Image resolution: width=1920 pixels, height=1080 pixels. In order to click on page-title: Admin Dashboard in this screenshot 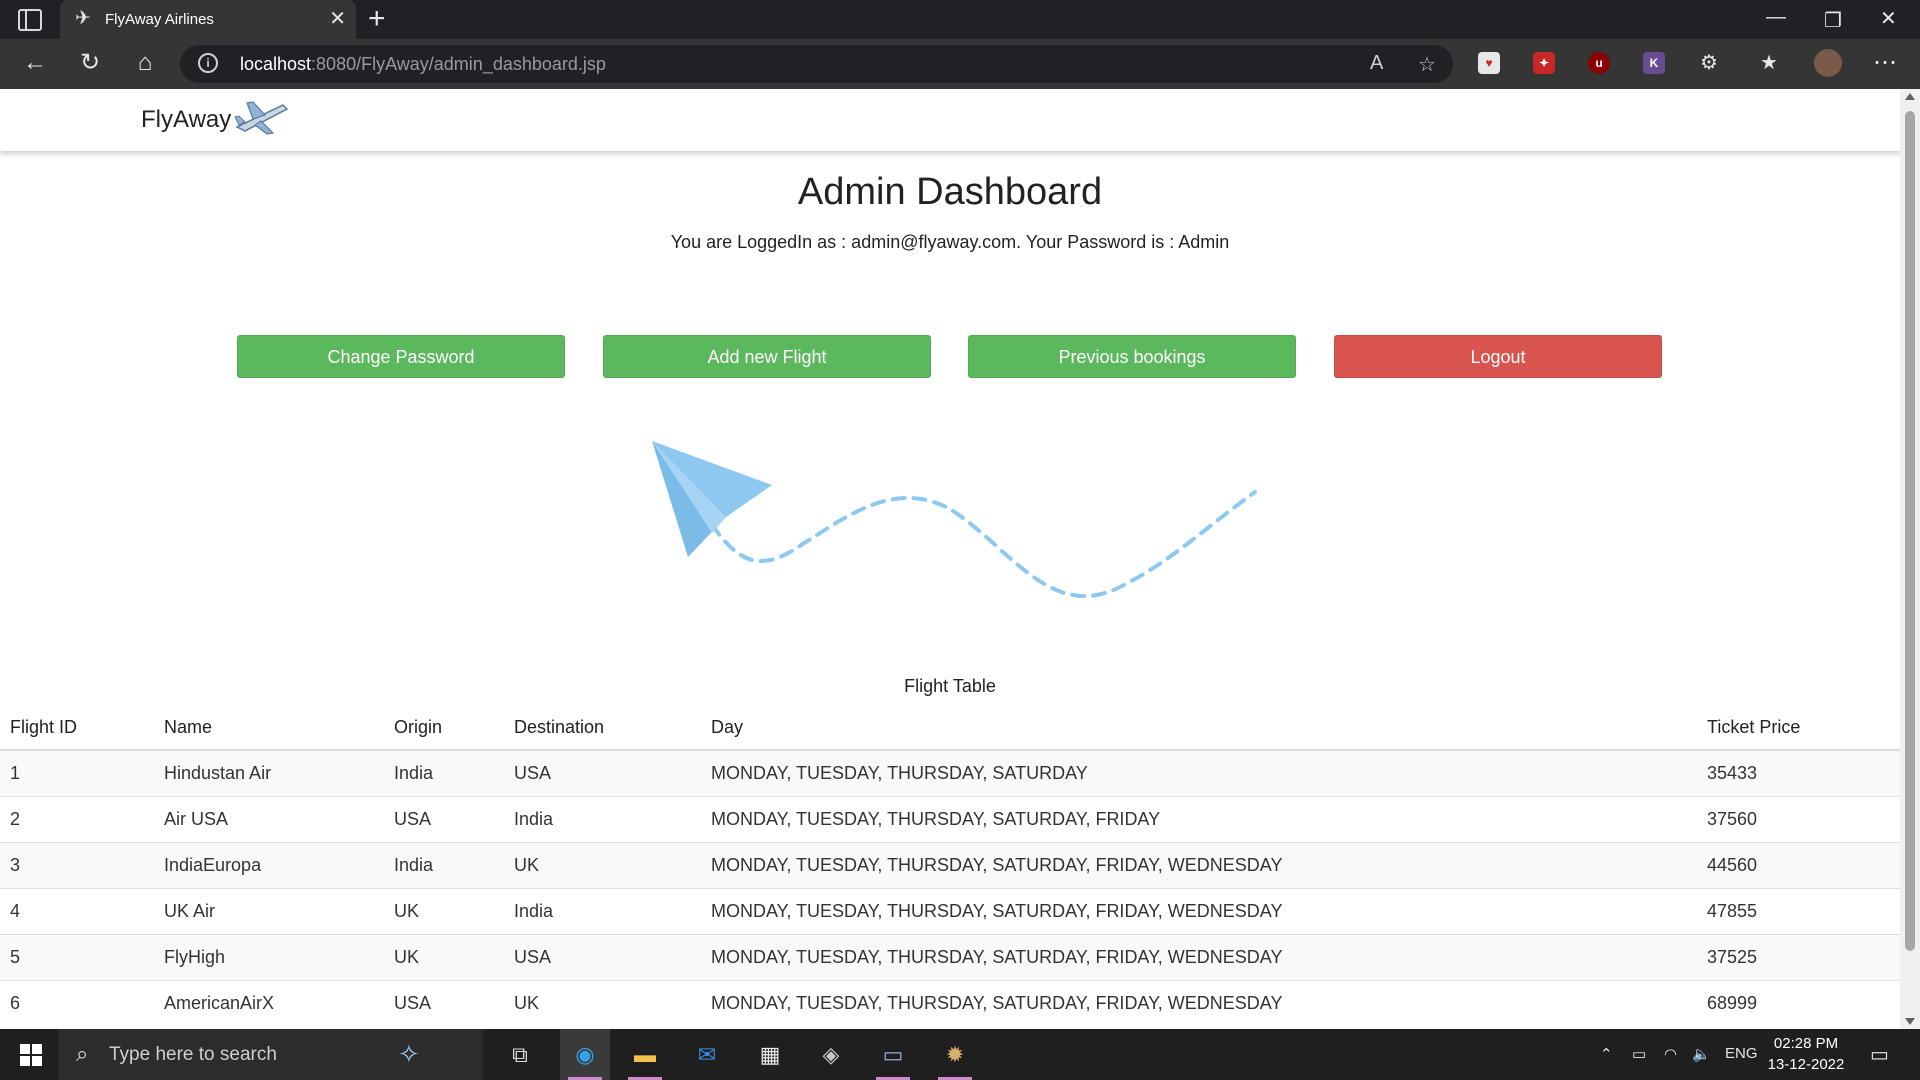, I will do `click(950, 192)`.